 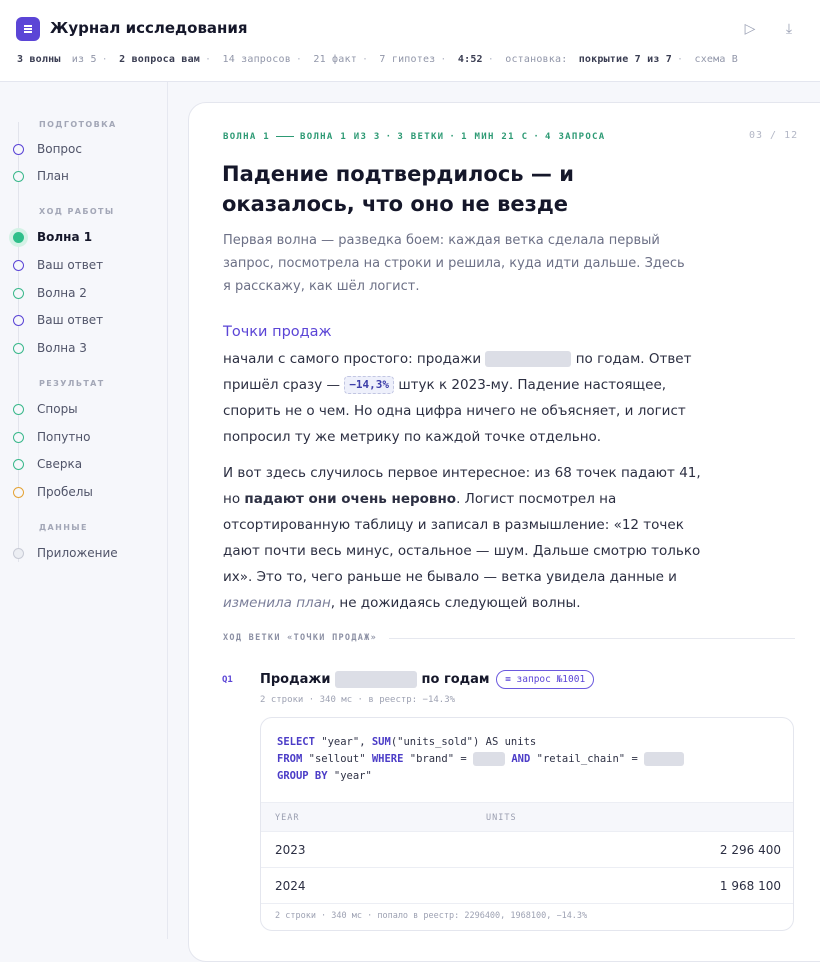 What do you see at coordinates (290, 886) in the screenshot?
I see `cell-year: 2024` at bounding box center [290, 886].